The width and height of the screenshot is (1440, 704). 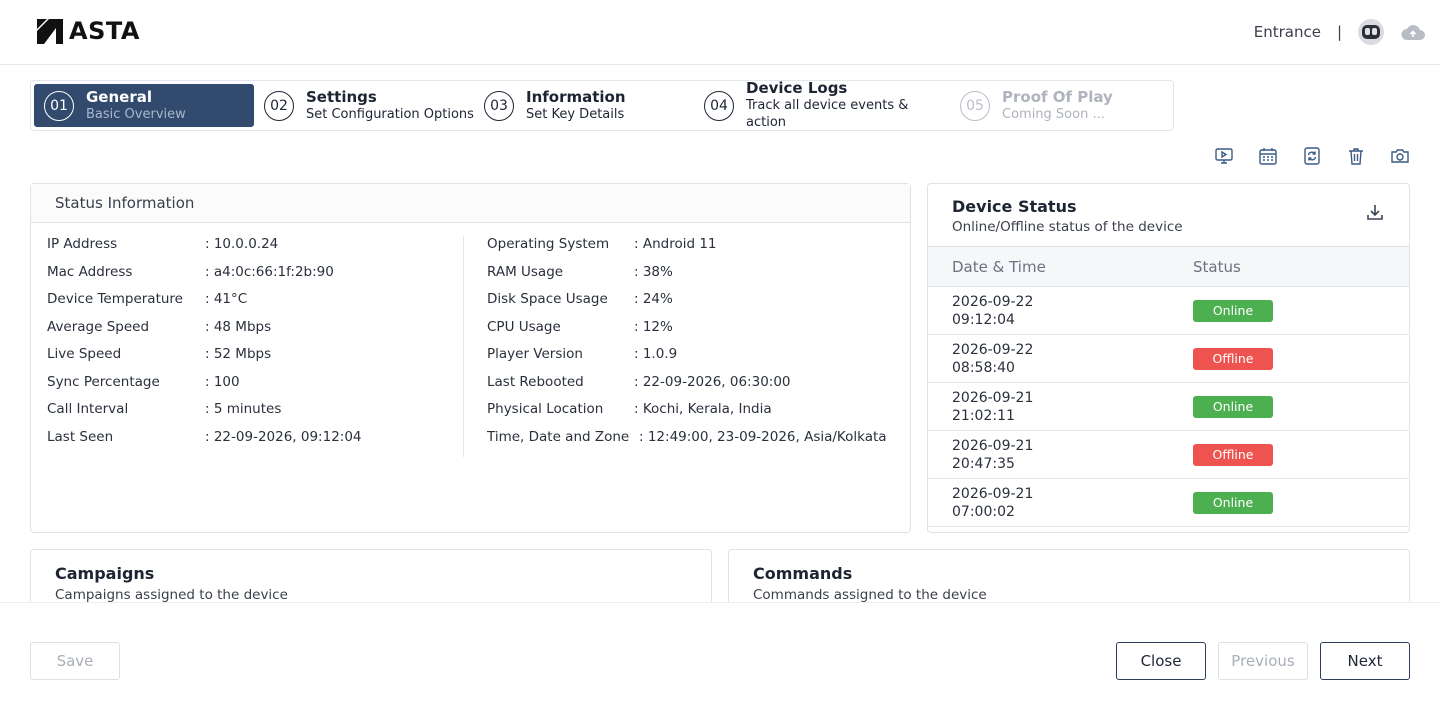 I want to click on table-row: 2026-09-22 09:12:04 Online, so click(x=1168, y=311).